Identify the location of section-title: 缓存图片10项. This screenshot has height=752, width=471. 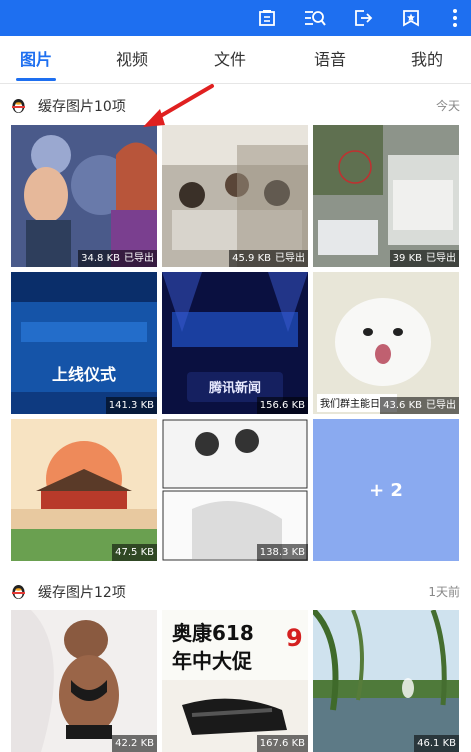
(82, 107).